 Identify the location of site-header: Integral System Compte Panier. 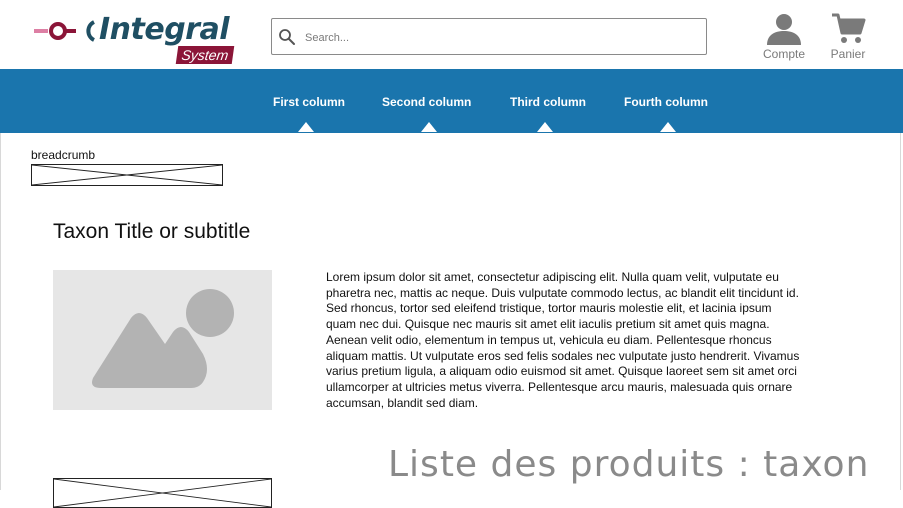
(451, 34).